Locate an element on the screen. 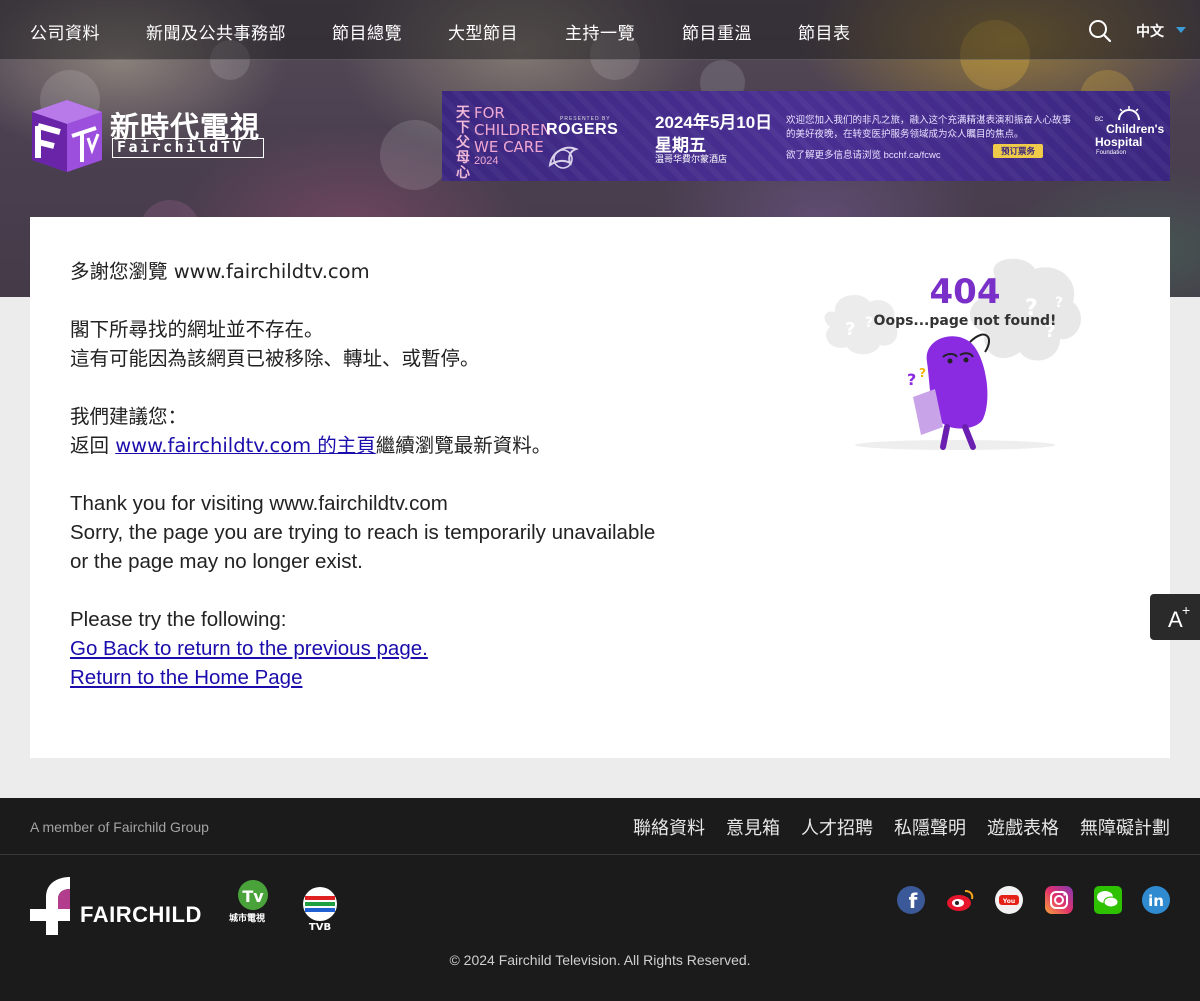 Image resolution: width=1200 pixels, height=1001 pixels. nav-item-company: 公司資料 is located at coordinates (65, 31).